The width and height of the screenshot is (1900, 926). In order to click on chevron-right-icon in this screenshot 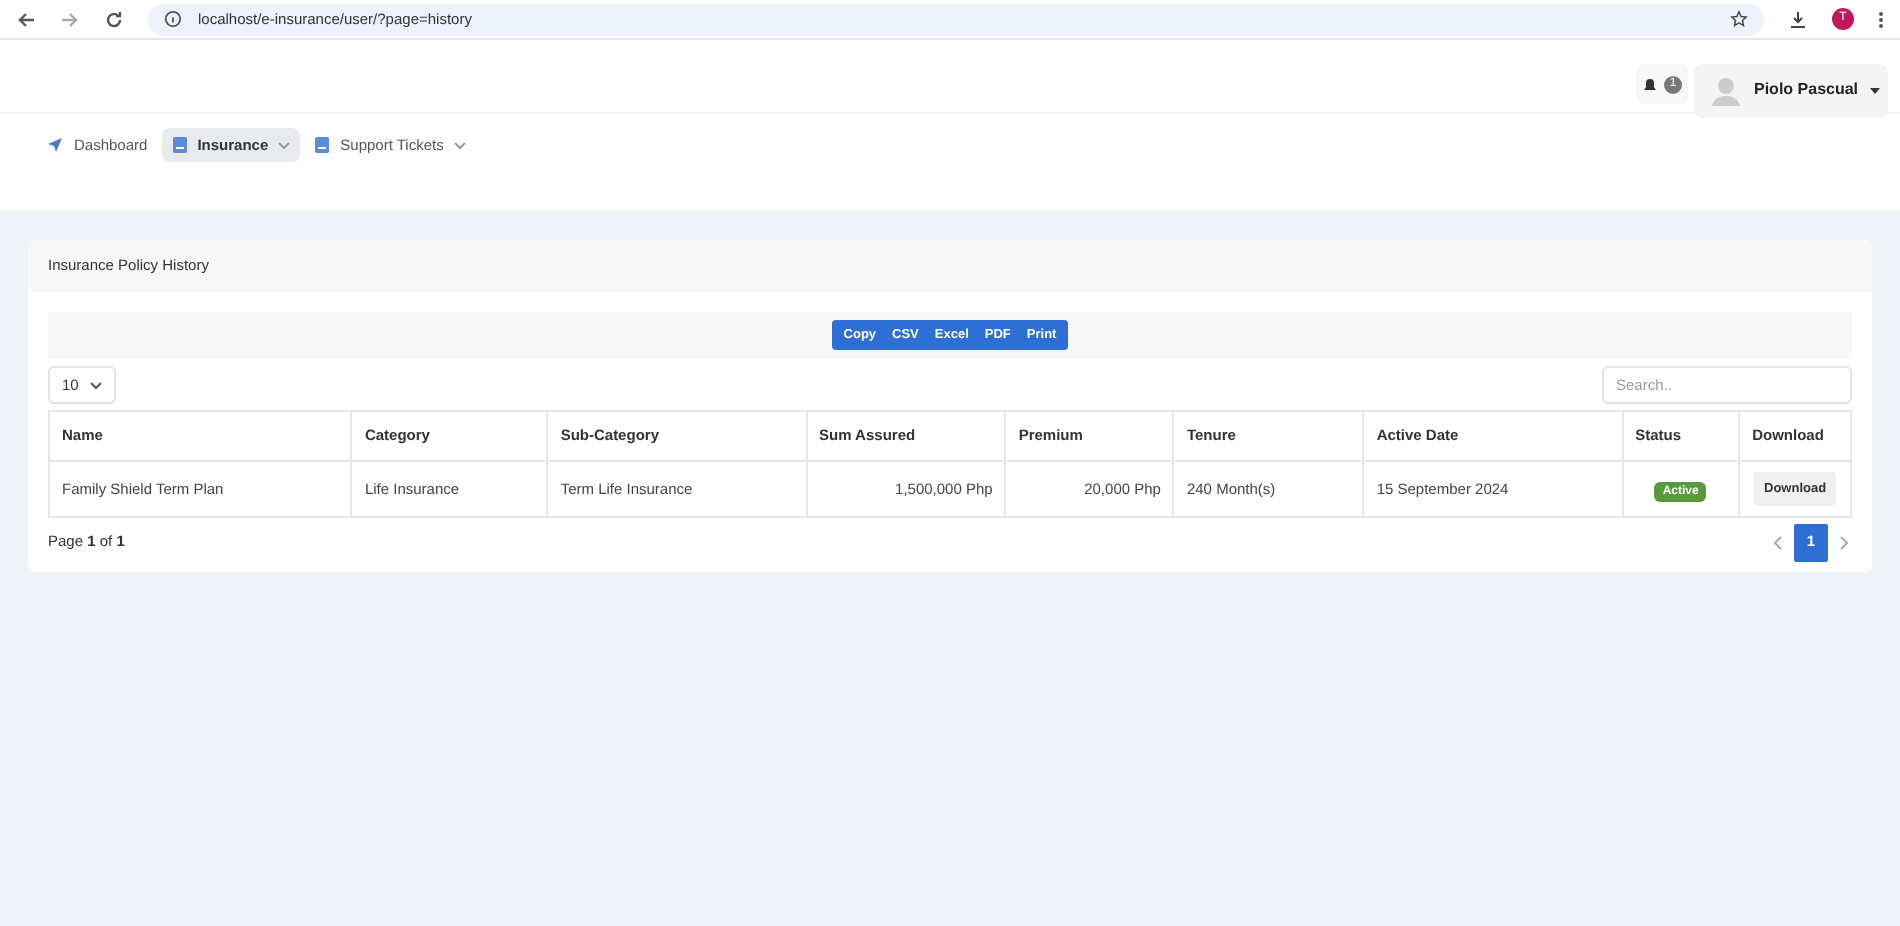, I will do `click(1844, 542)`.